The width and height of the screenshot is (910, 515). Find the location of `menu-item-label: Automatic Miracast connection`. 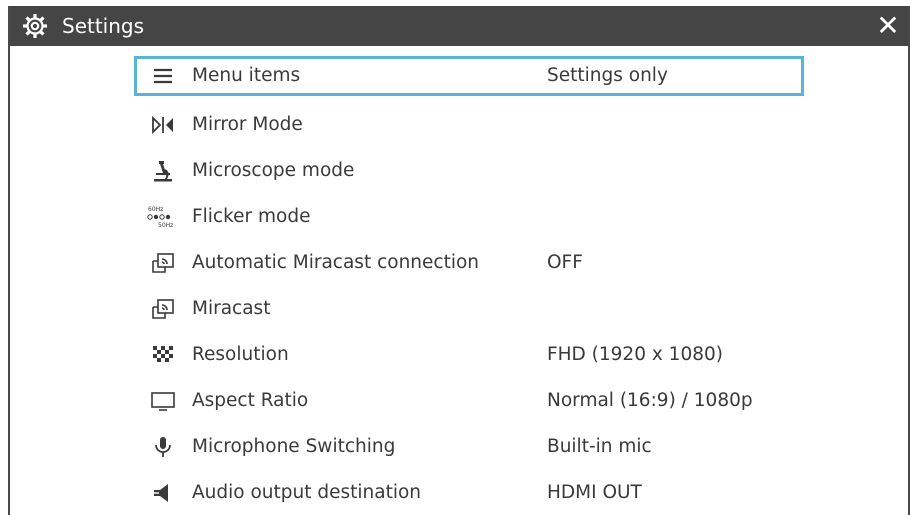

menu-item-label: Automatic Miracast connection is located at coordinates (336, 262).